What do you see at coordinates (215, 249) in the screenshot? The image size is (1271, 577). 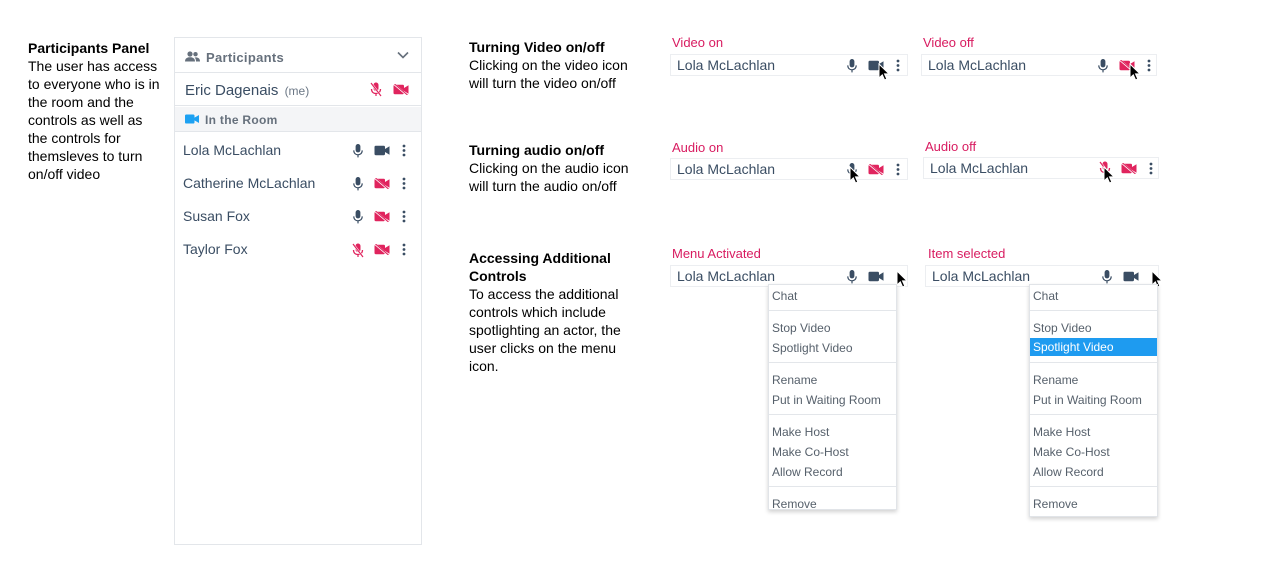 I see `participant-name: Taylor Fox` at bounding box center [215, 249].